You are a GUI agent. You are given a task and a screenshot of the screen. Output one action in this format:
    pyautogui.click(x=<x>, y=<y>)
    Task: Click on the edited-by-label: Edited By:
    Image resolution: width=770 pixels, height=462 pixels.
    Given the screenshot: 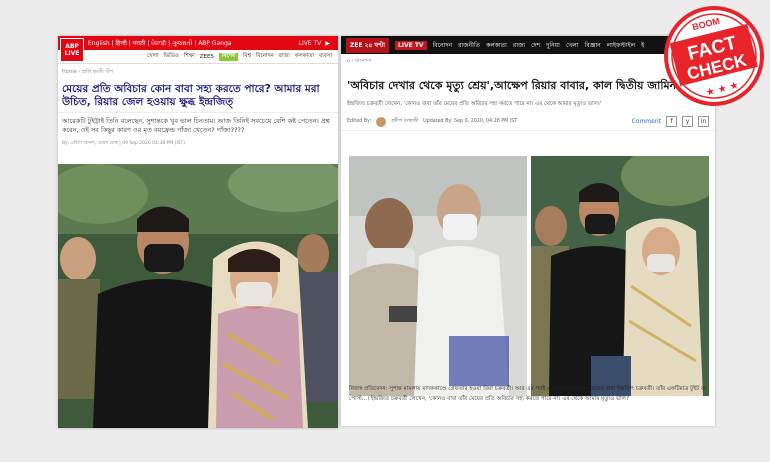 What is the action you would take?
    pyautogui.click(x=359, y=121)
    